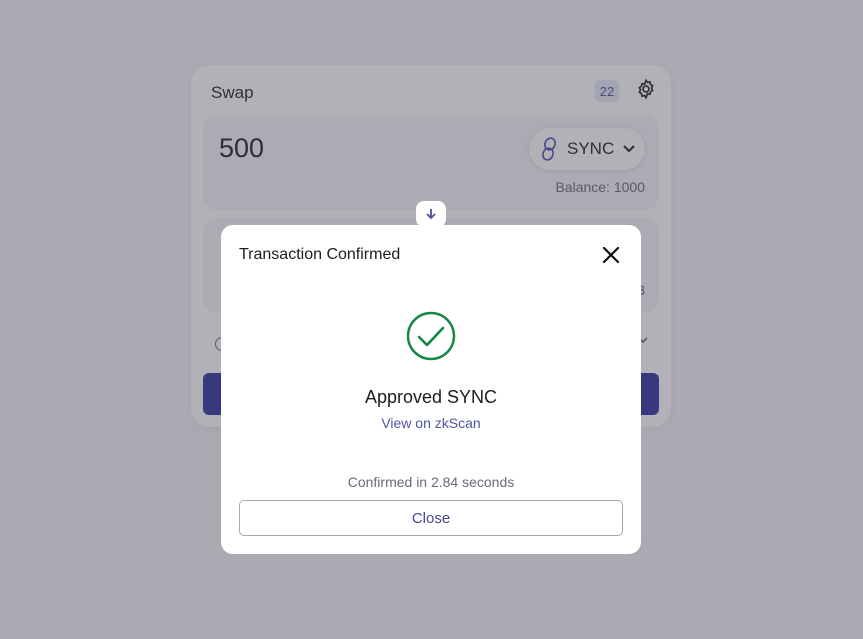  I want to click on arrow-down-icon, so click(431, 214).